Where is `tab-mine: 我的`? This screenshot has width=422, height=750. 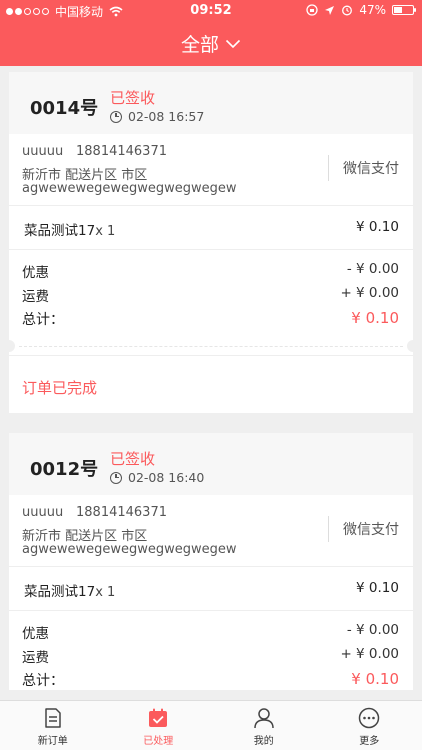 tab-mine: 我的 is located at coordinates (264, 725).